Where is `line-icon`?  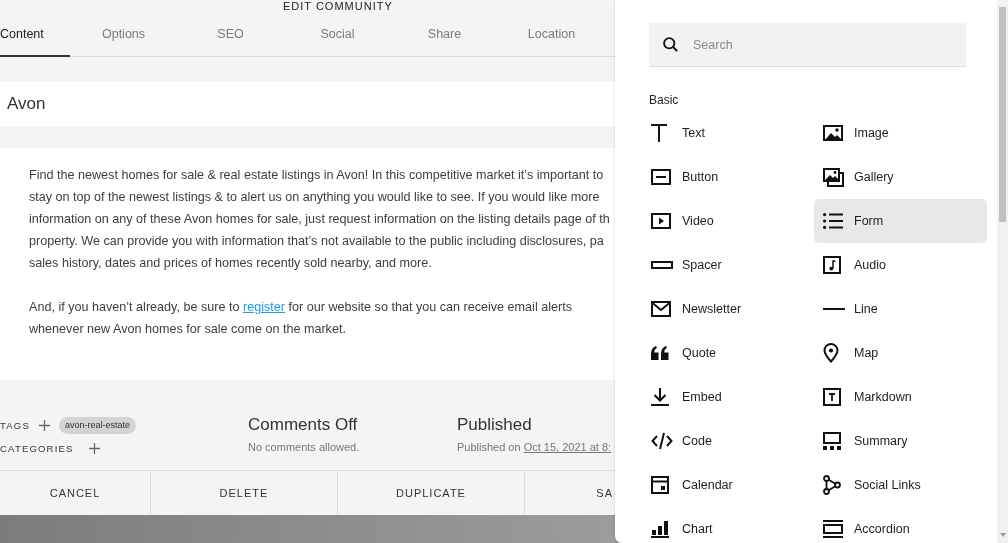
line-icon is located at coordinates (834, 309).